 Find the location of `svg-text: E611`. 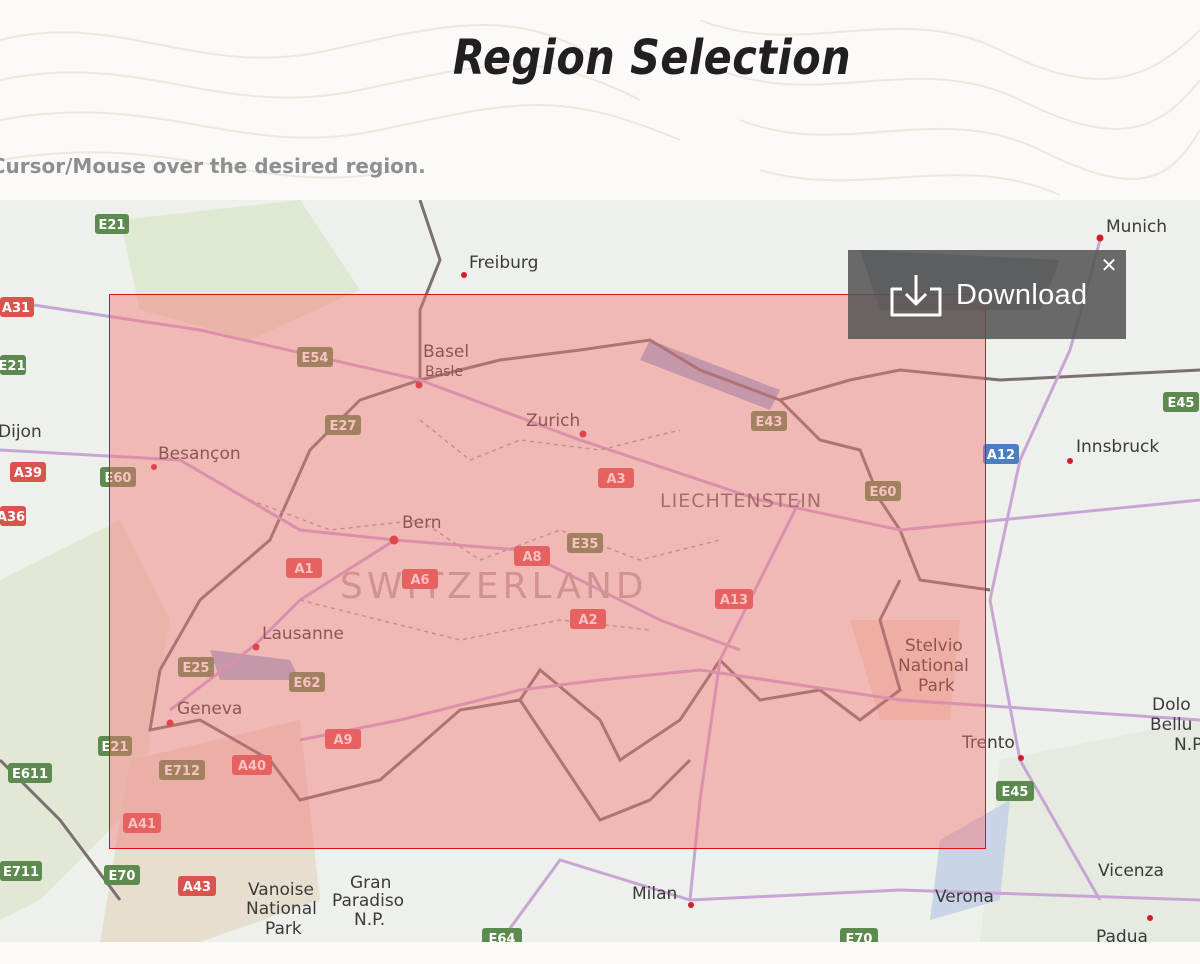

svg-text: E611 is located at coordinates (30, 774).